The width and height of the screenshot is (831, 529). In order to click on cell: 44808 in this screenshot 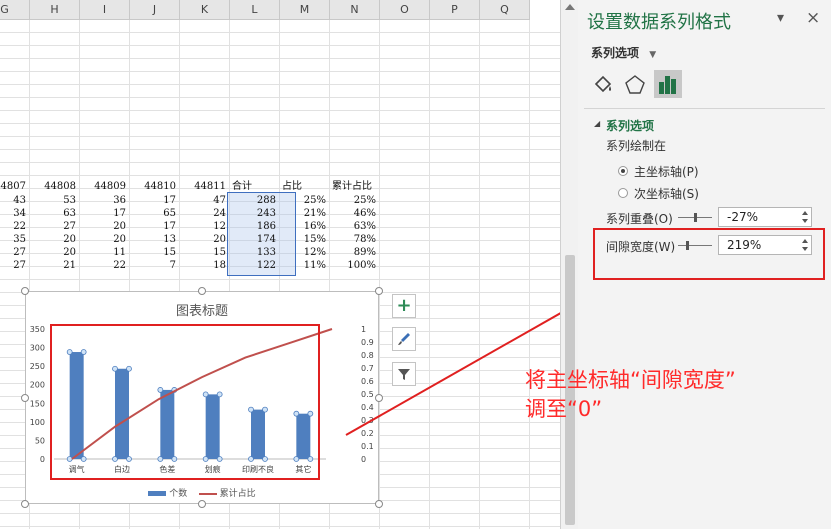, I will do `click(53, 186)`.